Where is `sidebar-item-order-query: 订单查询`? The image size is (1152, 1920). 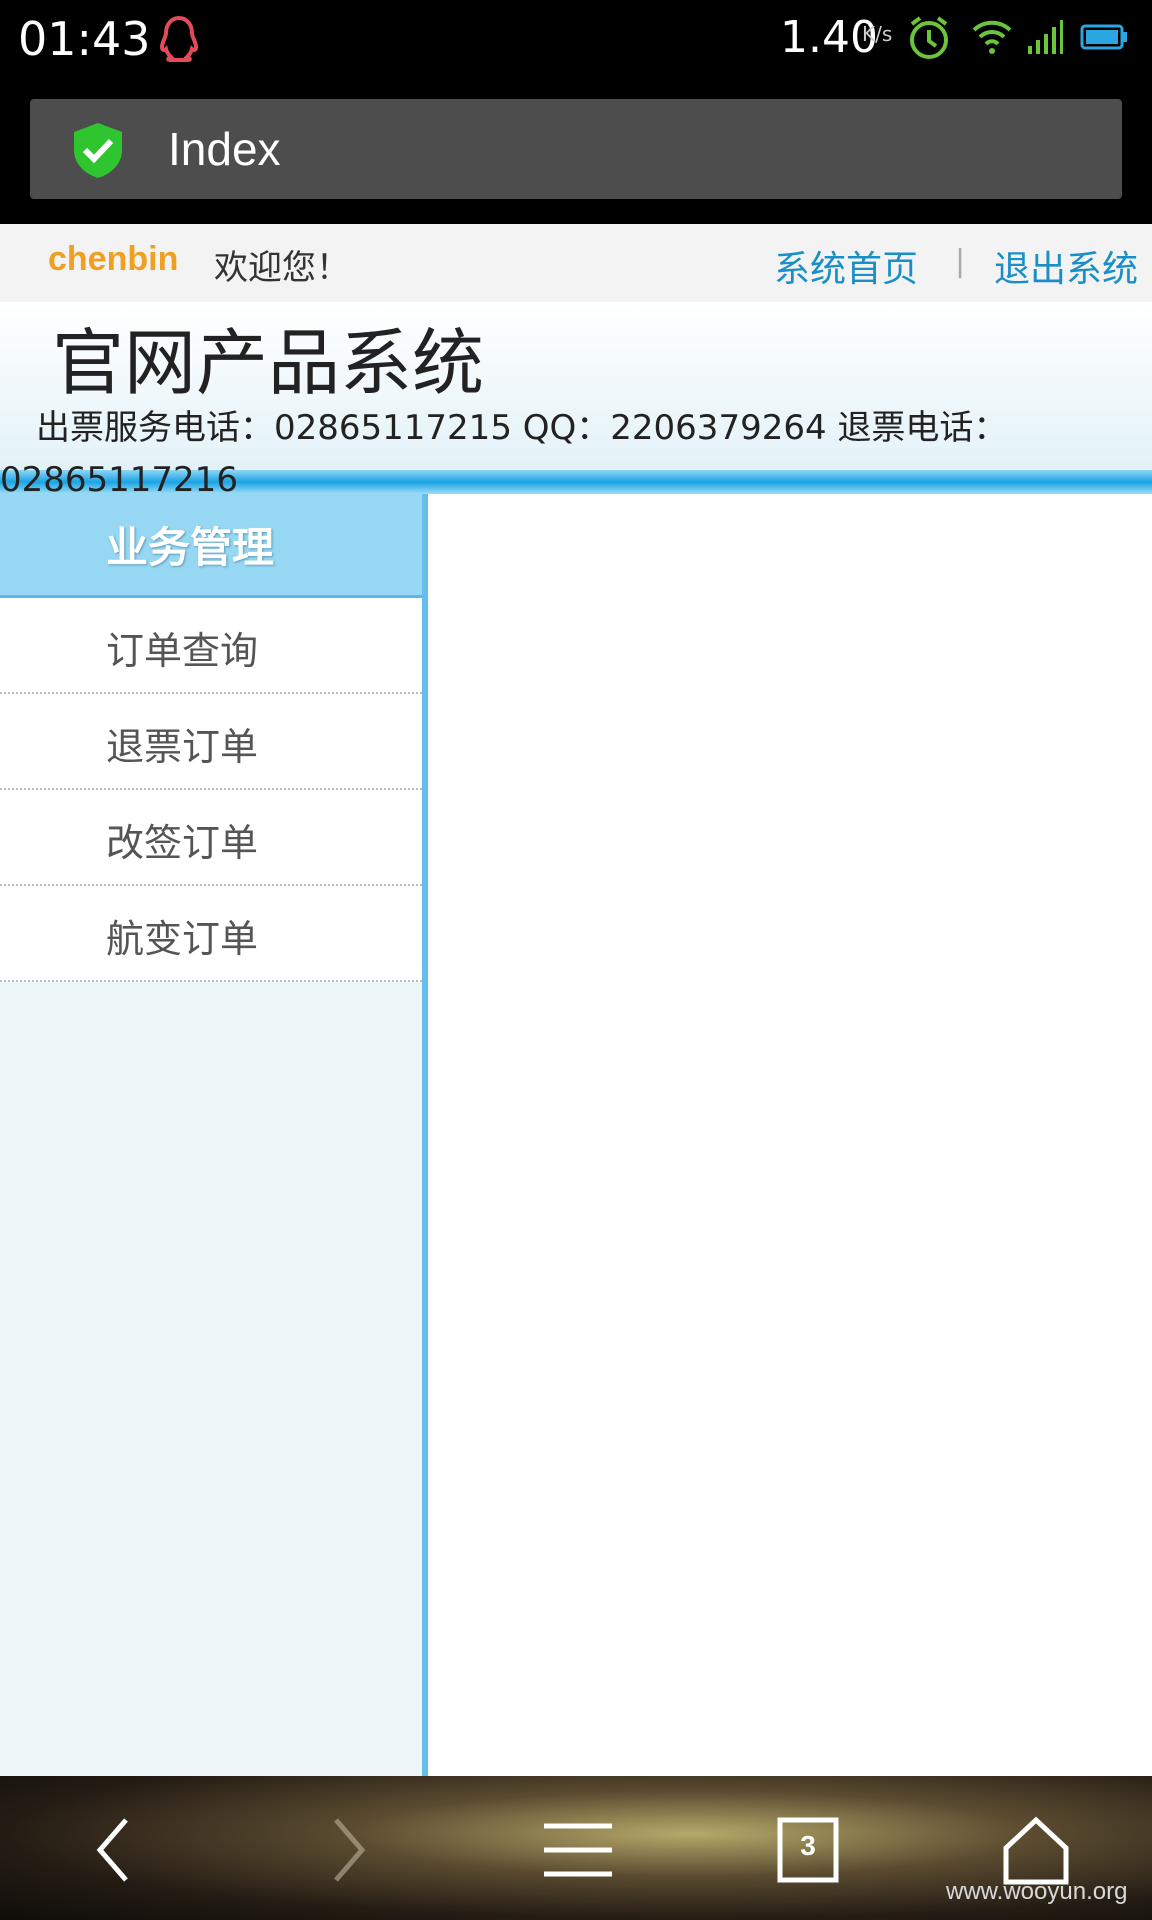
sidebar-item-order-query: 订单查询 is located at coordinates (211, 646).